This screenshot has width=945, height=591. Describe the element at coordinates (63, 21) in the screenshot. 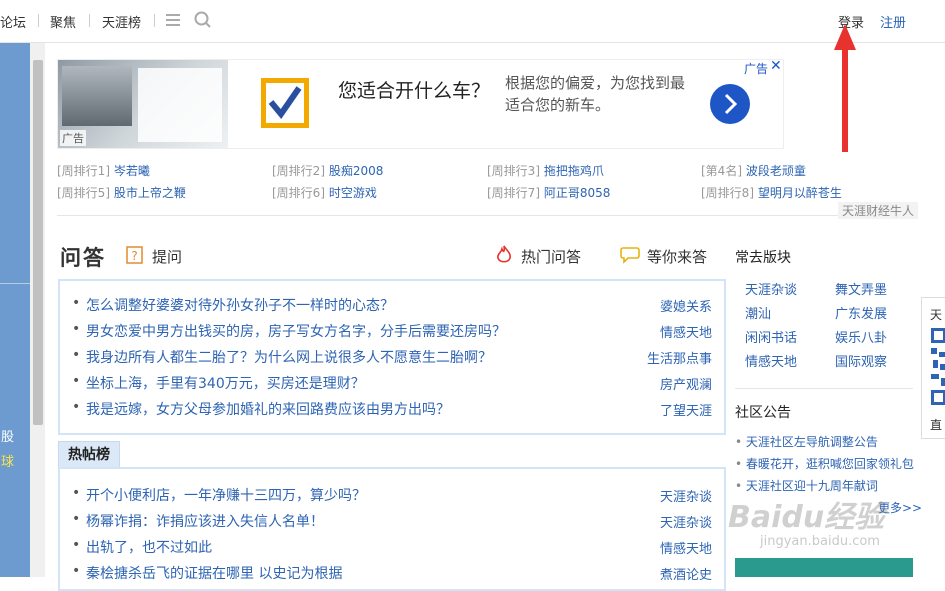

I see `nav-focus: 聚焦` at that location.